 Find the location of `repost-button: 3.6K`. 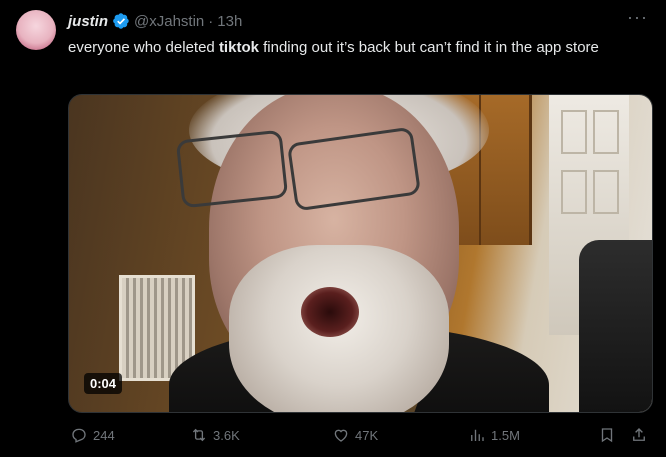

repost-button: 3.6K is located at coordinates (215, 435).